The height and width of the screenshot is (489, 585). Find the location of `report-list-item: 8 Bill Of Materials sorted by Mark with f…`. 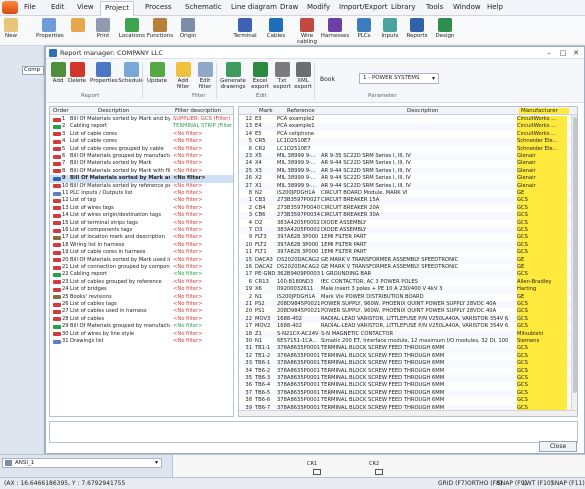

report-list-item: 8 Bill Of Materials sorted by Mark with f… is located at coordinates (141, 171).